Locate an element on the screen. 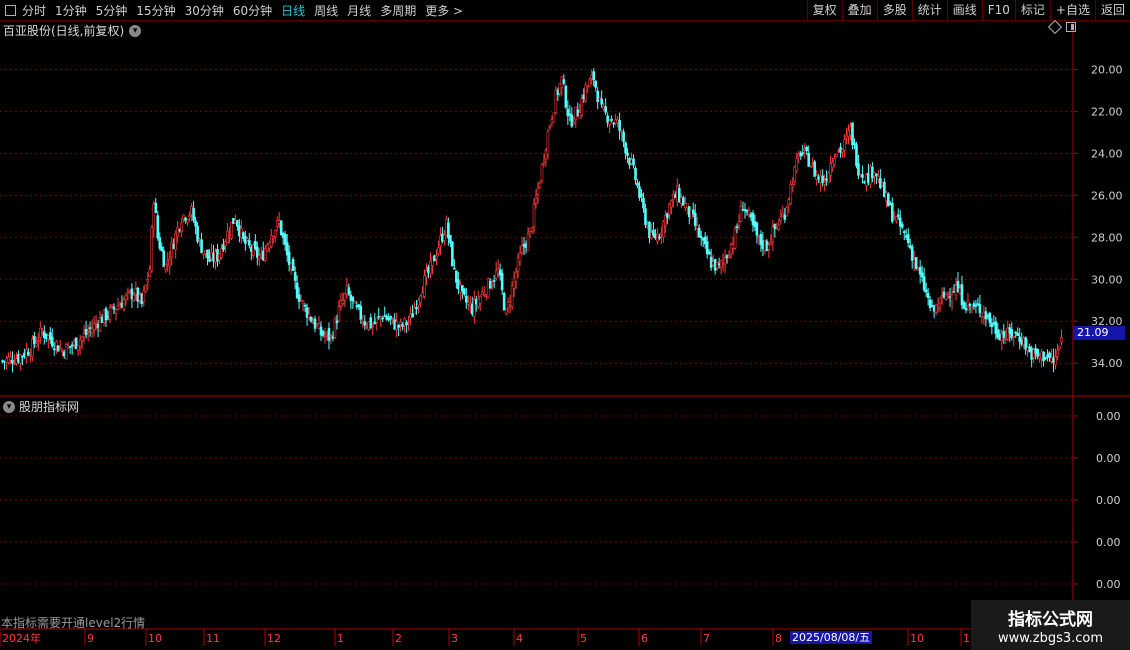  x-tick-label: 2 is located at coordinates (398, 638).